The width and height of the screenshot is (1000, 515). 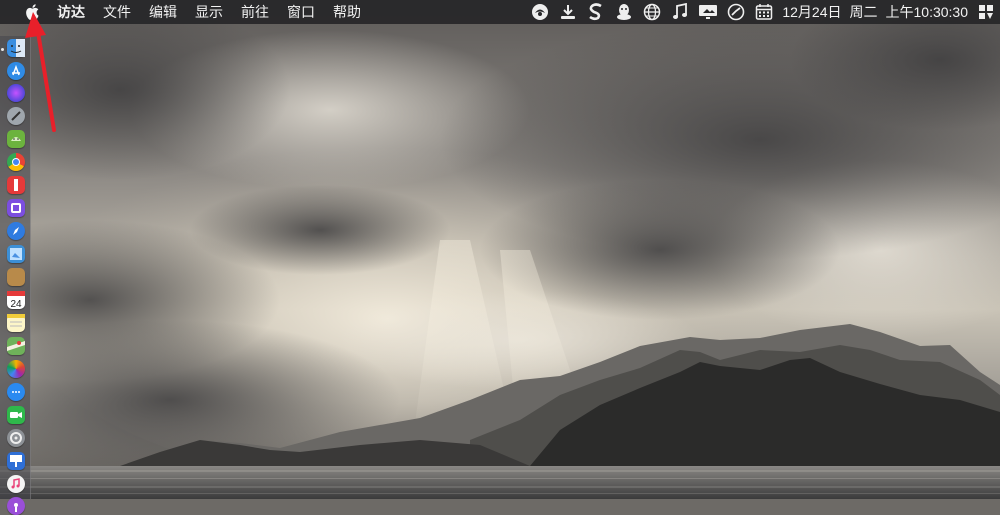 What do you see at coordinates (16, 254) in the screenshot?
I see `dock-preview-icon` at bounding box center [16, 254].